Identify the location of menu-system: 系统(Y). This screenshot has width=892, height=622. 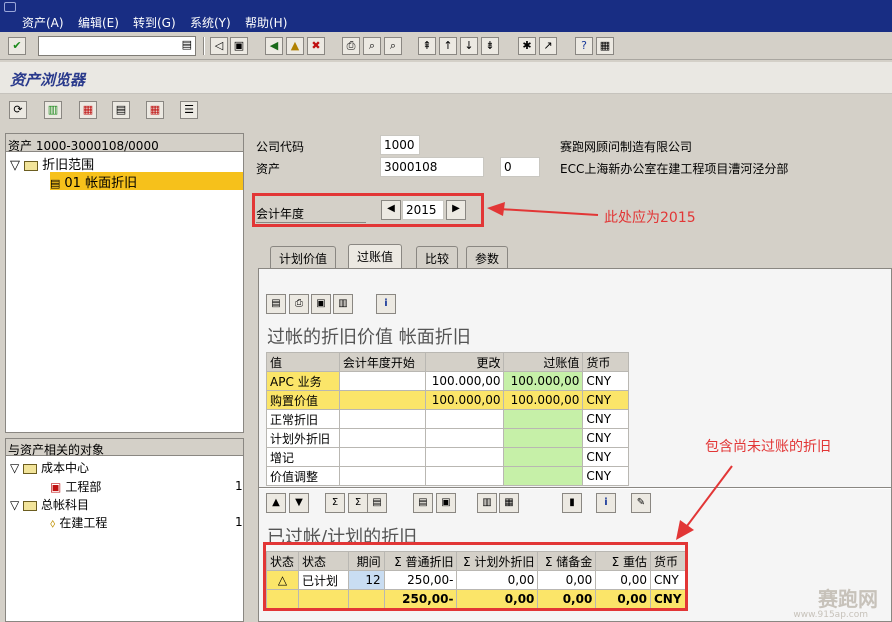
(210, 22).